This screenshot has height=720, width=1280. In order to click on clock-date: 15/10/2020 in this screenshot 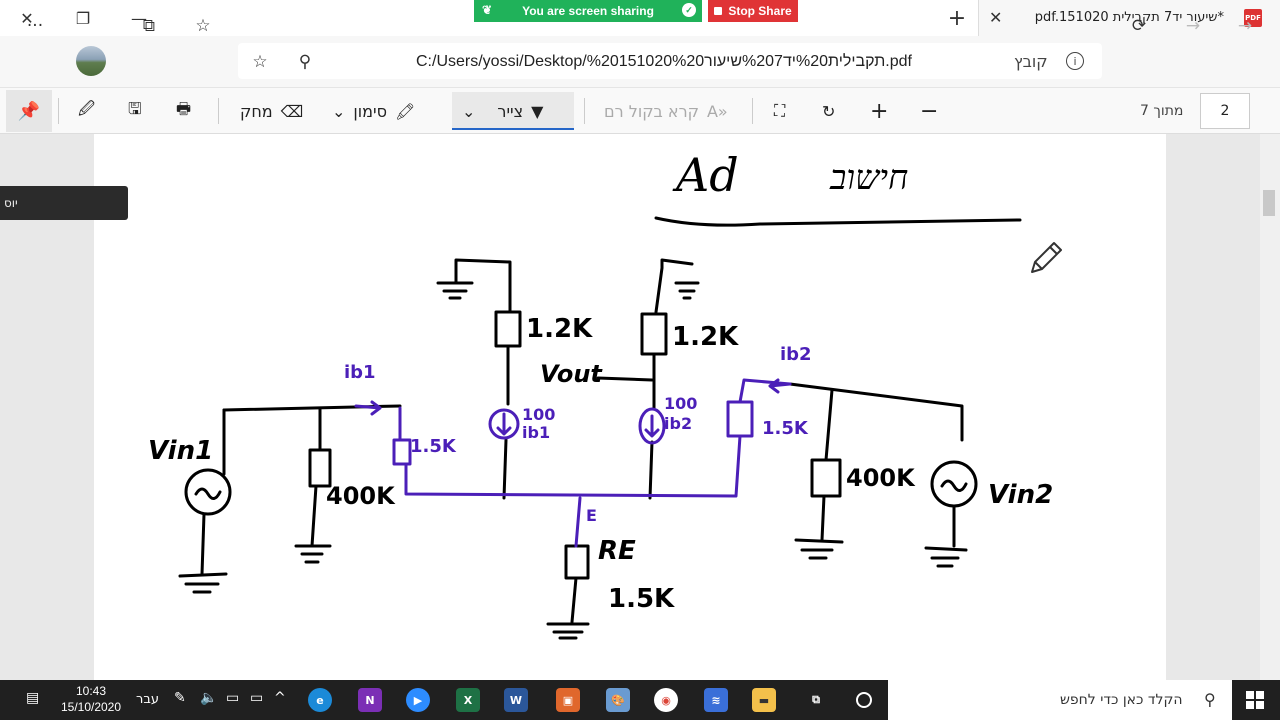, I will do `click(91, 707)`.